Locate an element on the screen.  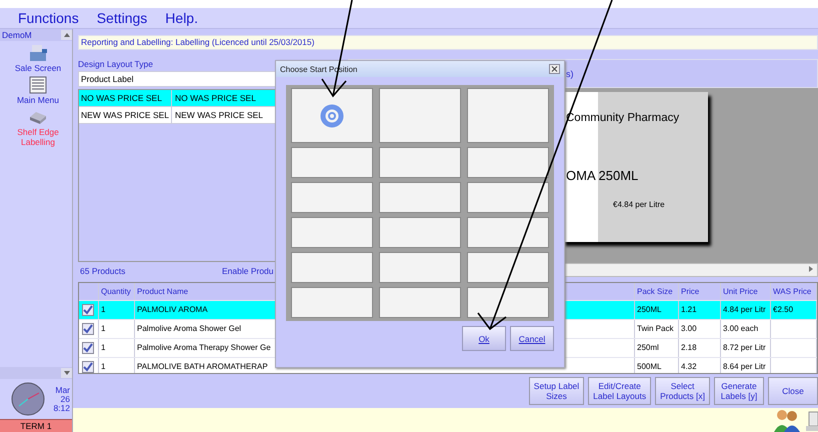
clock-month: Mar is located at coordinates (62, 390).